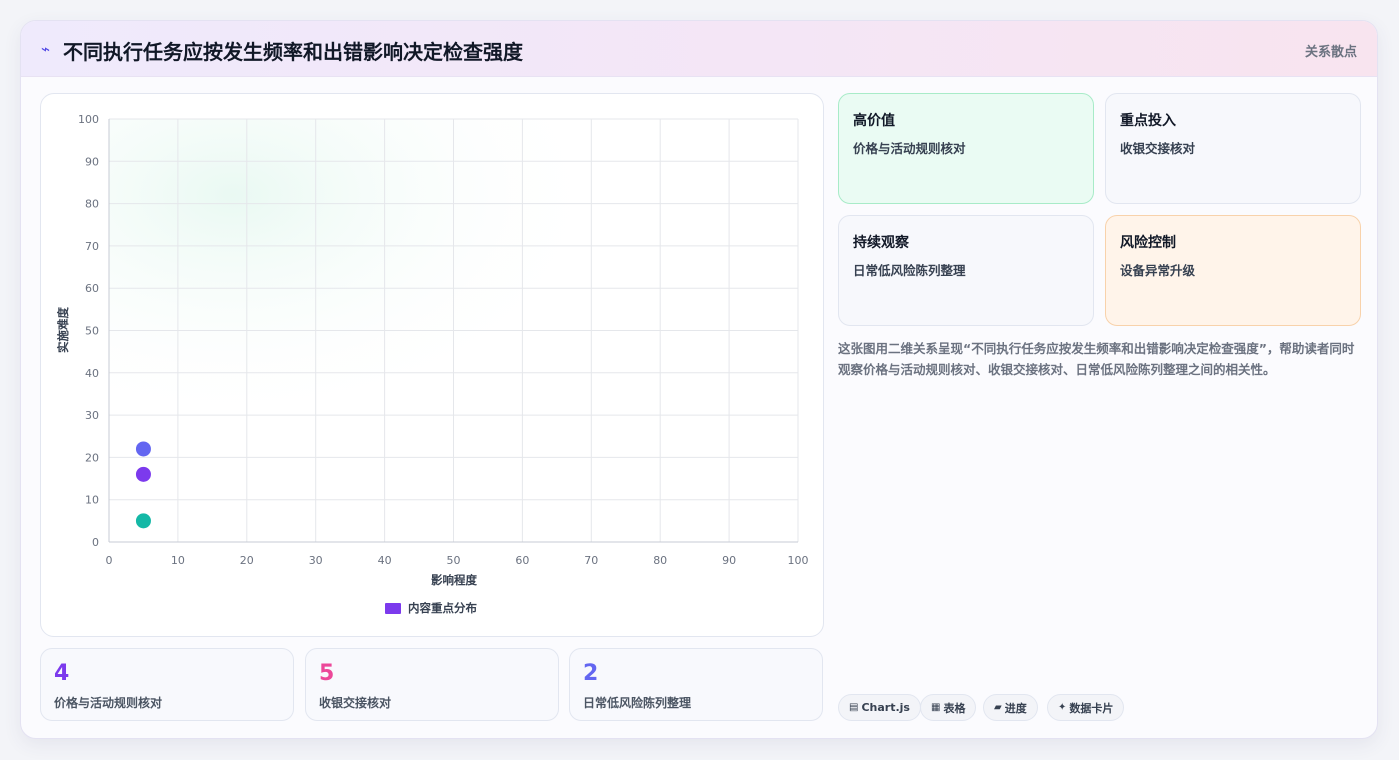 This screenshot has height=760, width=1399. Describe the element at coordinates (881, 243) in the screenshot. I see `quadrant-title: 持续观察` at that location.